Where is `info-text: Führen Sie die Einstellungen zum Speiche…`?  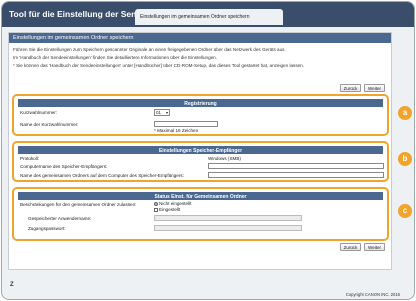 info-text: Führen Sie die Einstellungen zum Speiche… is located at coordinates (200, 59).